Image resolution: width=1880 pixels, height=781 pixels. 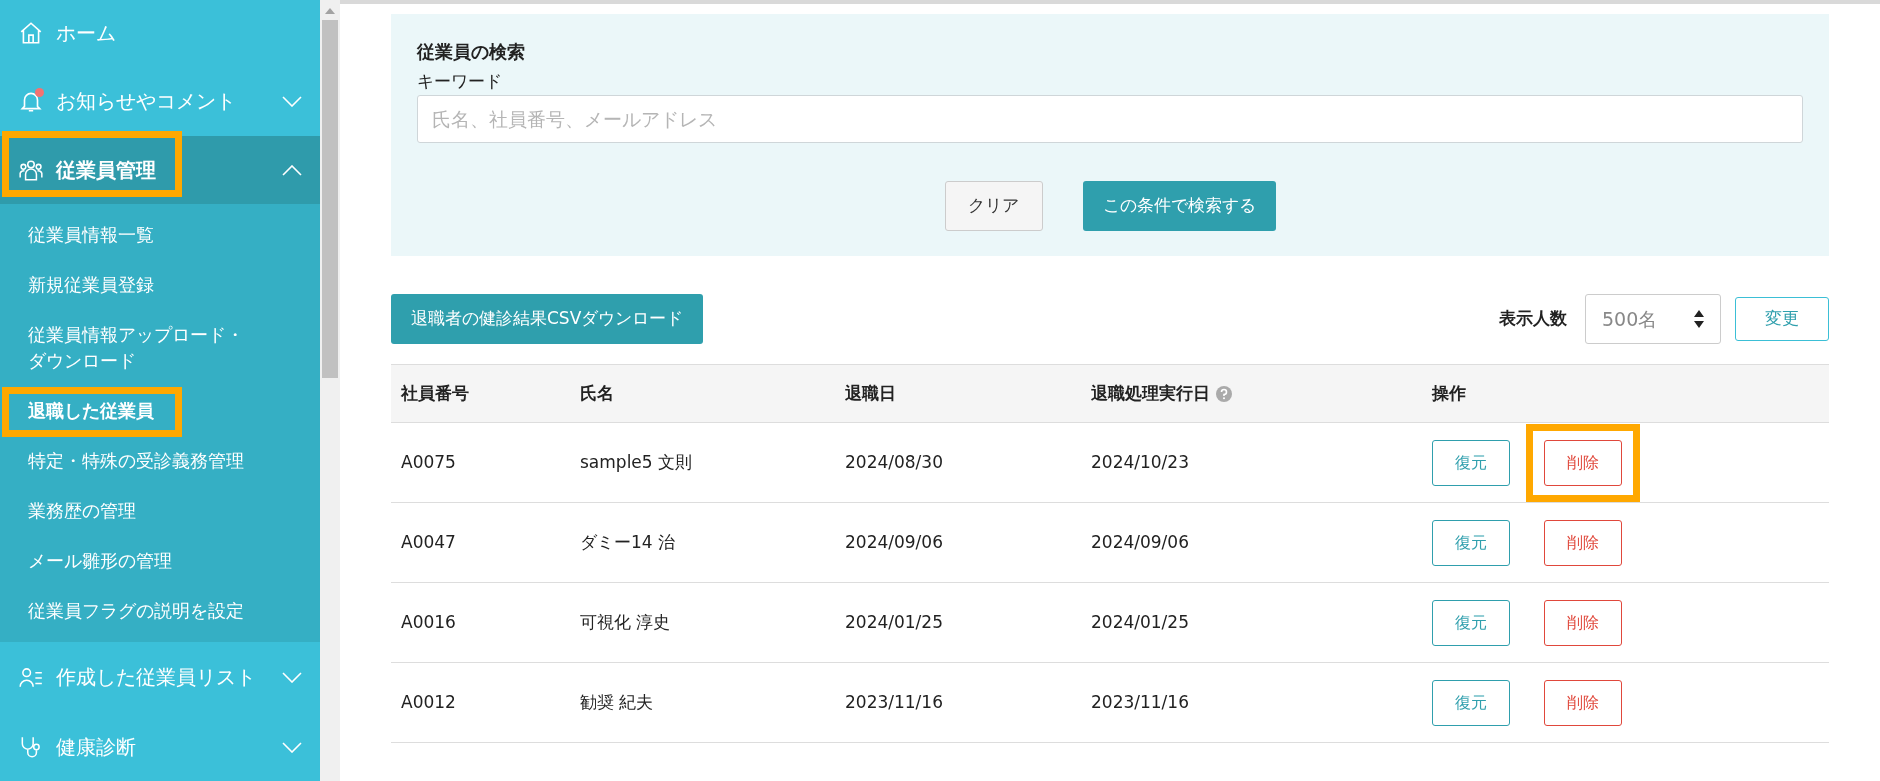 I want to click on per-page-select: 500名, so click(x=1653, y=319).